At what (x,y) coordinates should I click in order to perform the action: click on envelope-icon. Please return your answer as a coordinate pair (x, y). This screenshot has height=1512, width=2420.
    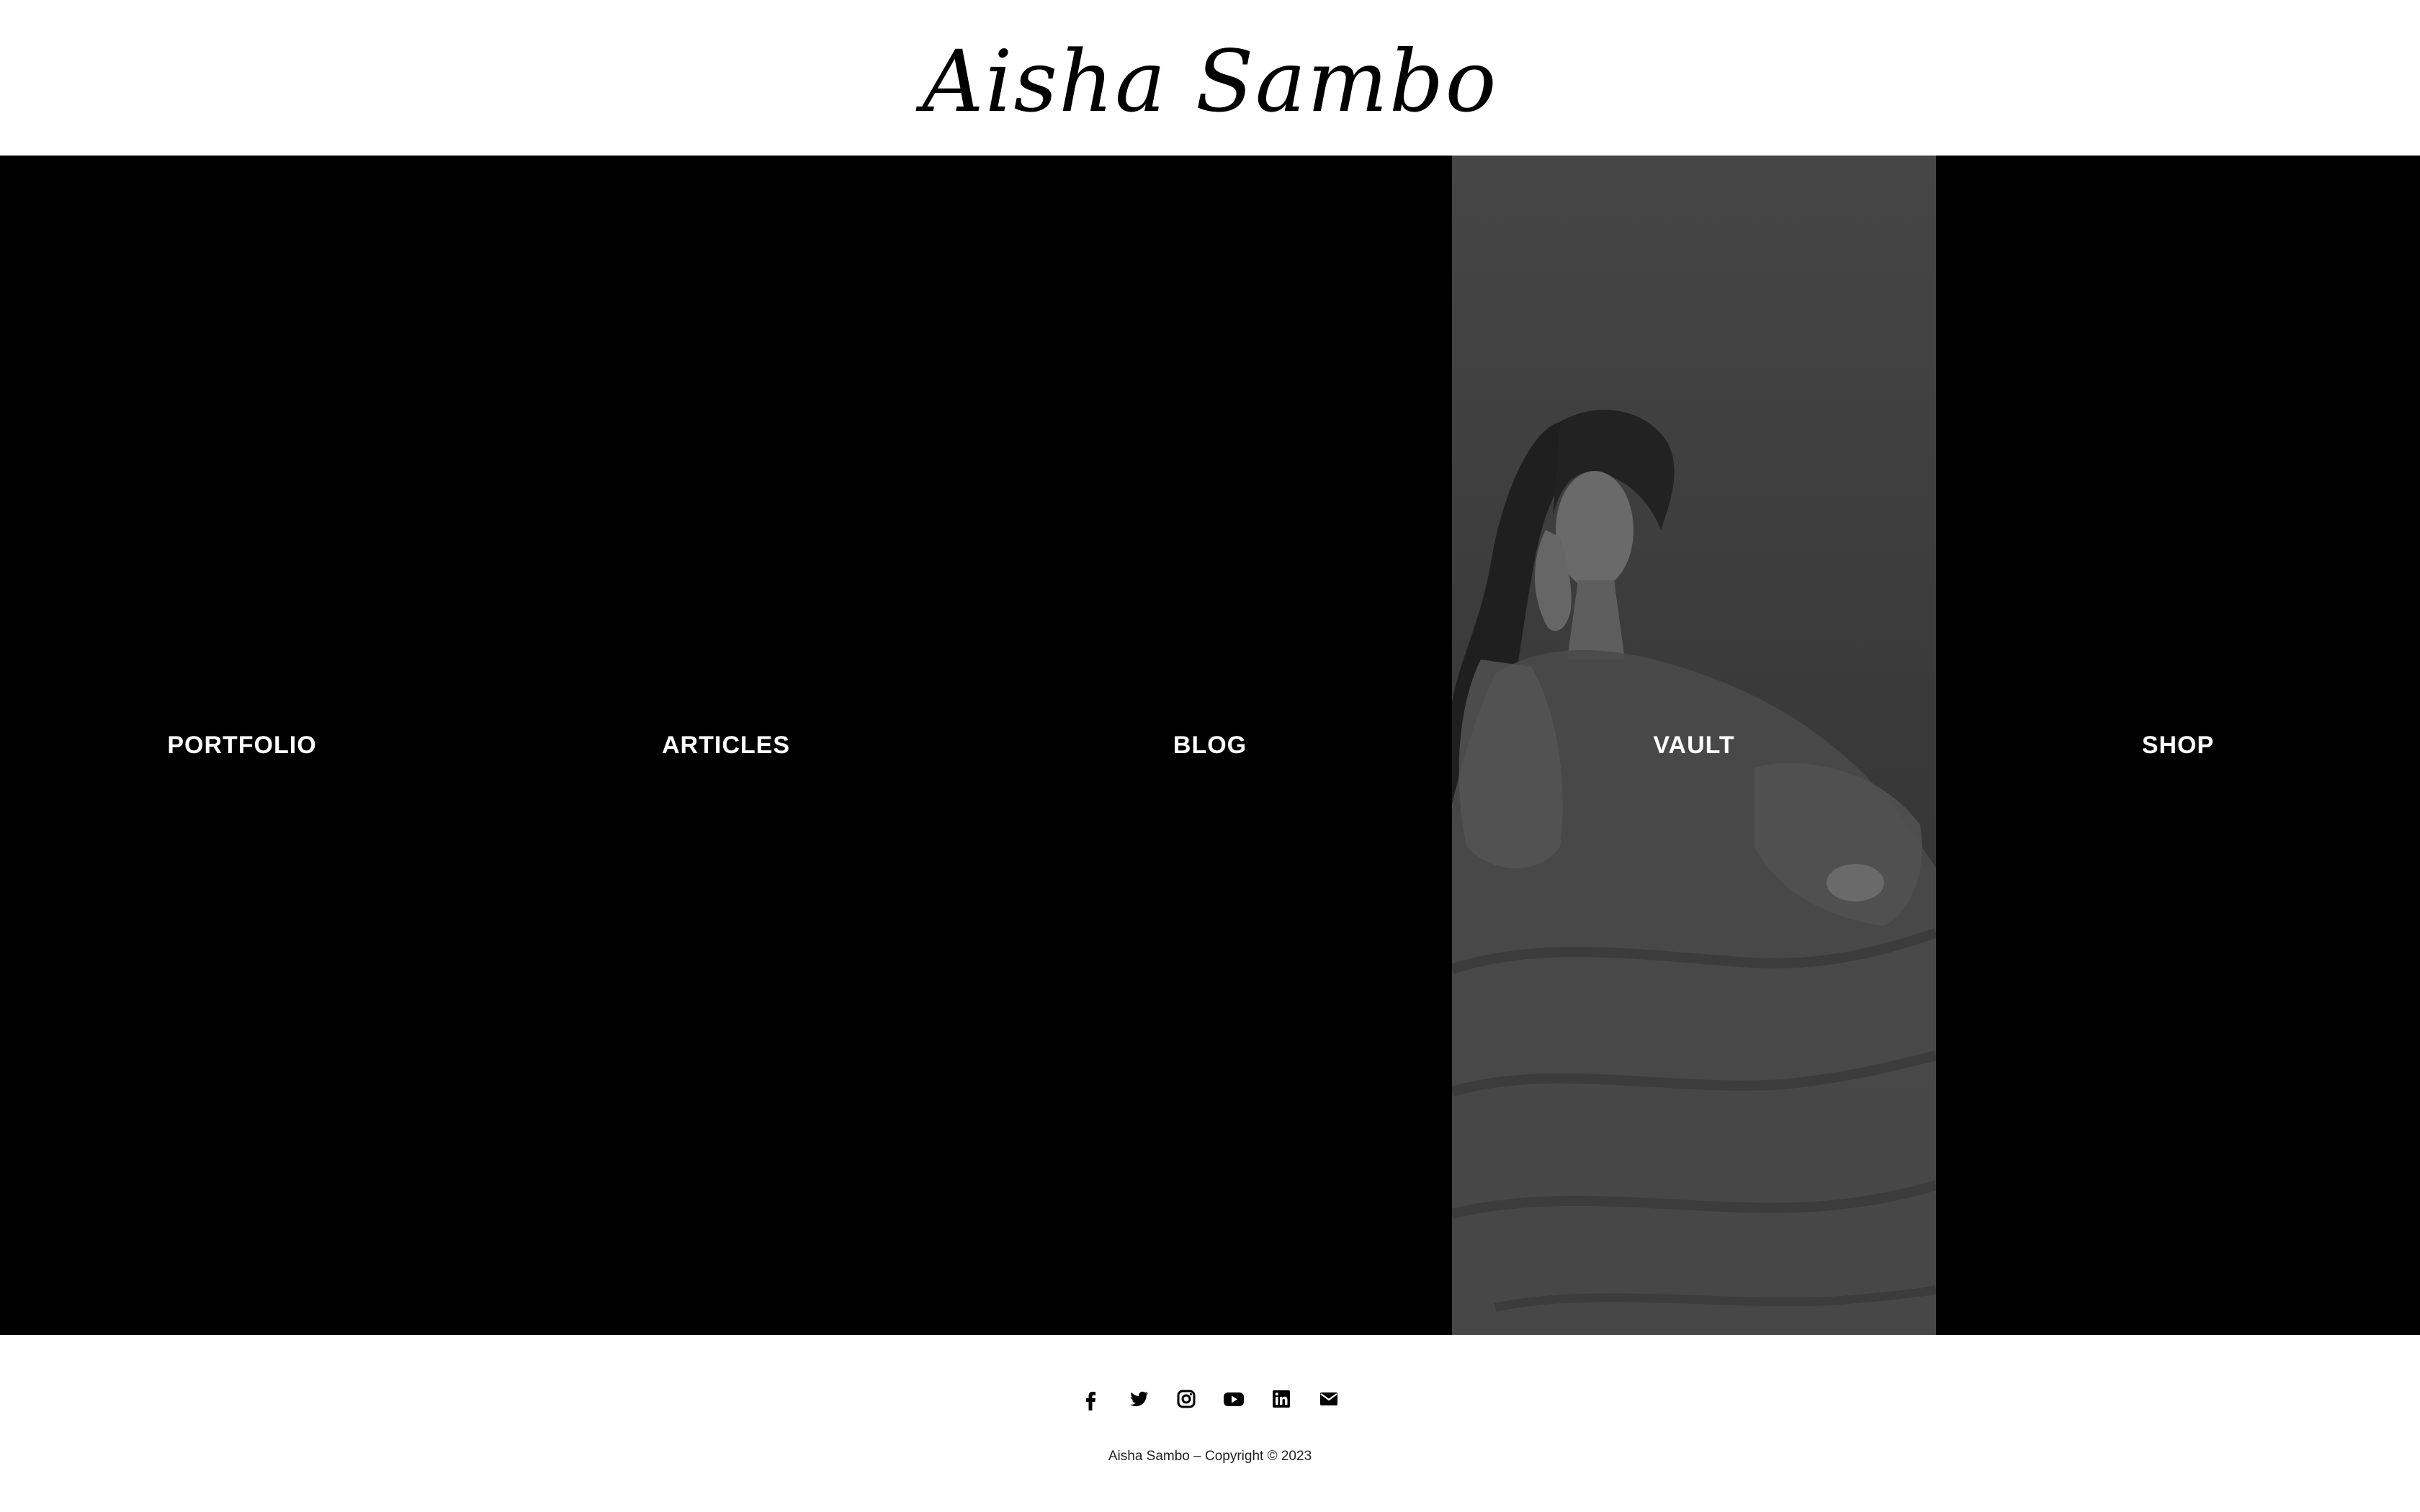
    Looking at the image, I should click on (1329, 1399).